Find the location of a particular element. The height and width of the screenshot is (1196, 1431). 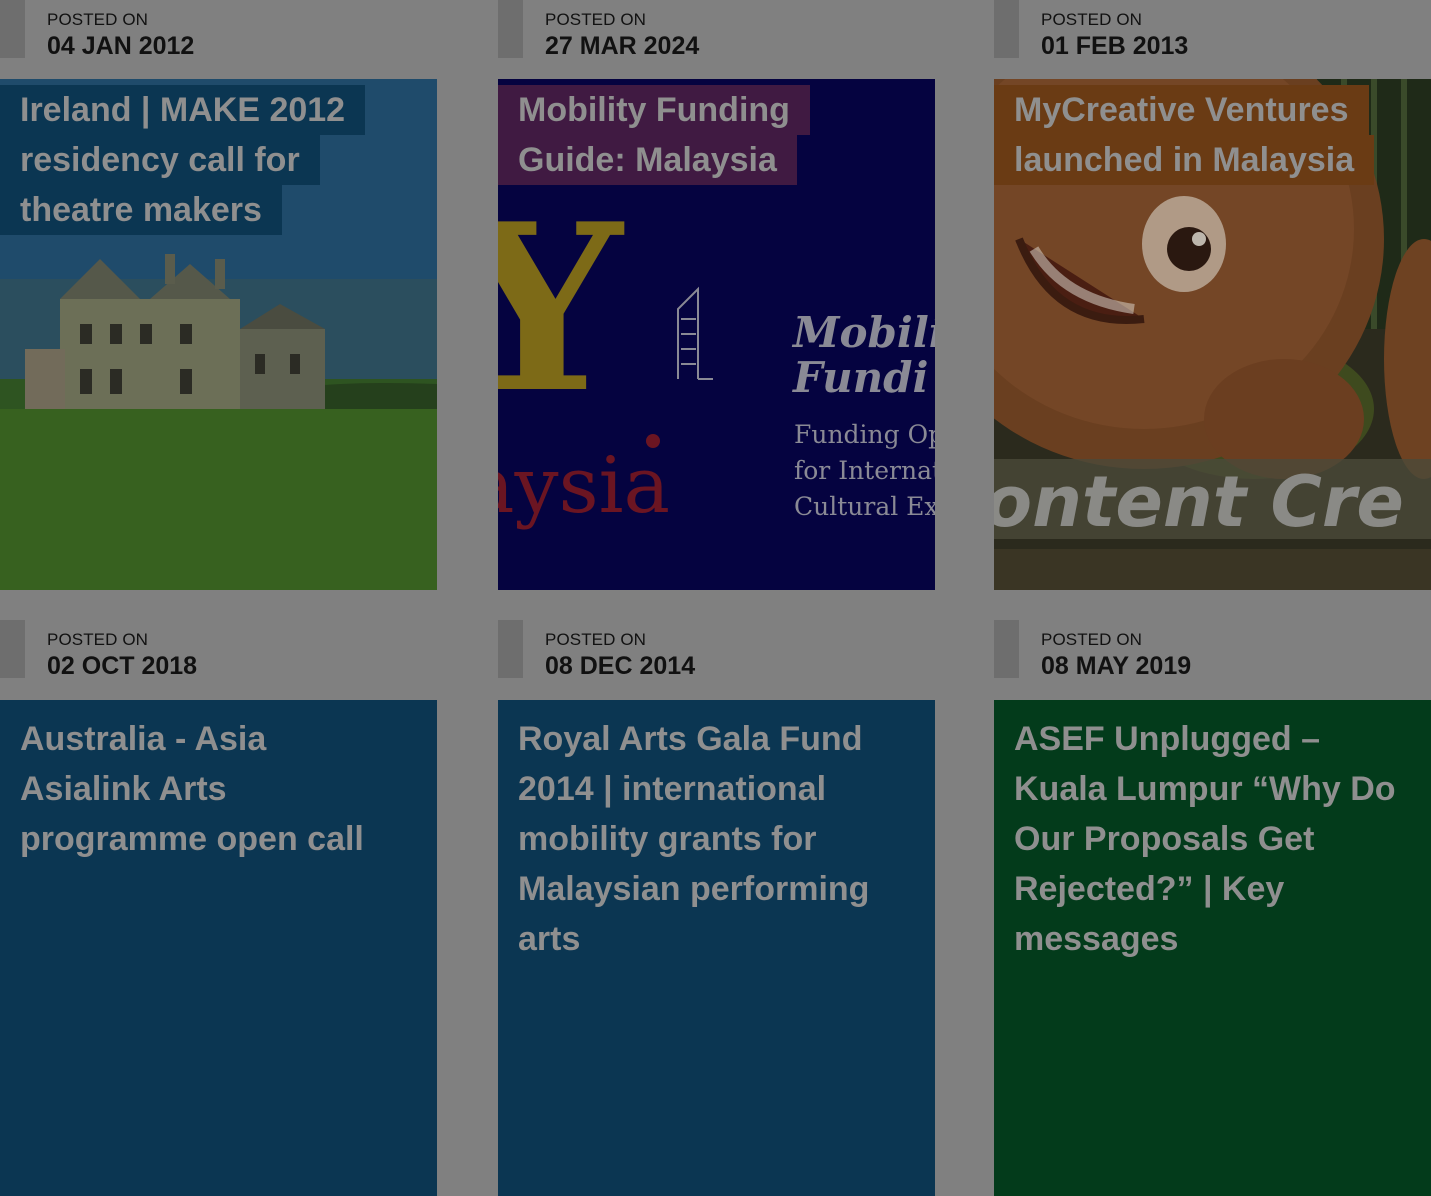

post-date: 08 MAY 2019 is located at coordinates (1116, 666).